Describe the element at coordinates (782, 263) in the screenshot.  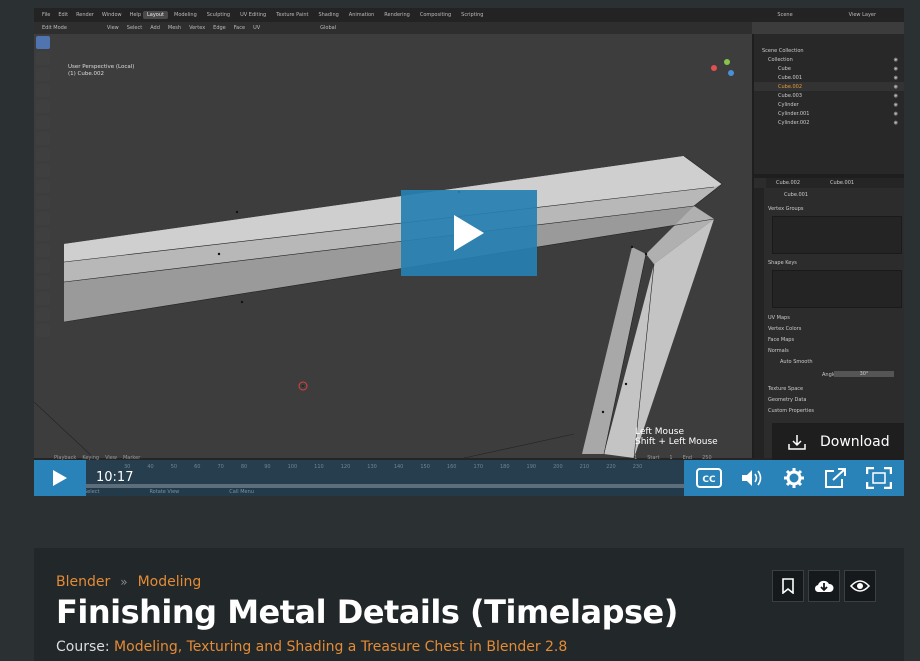
I see `panel-shape-keys: Shape Keys` at that location.